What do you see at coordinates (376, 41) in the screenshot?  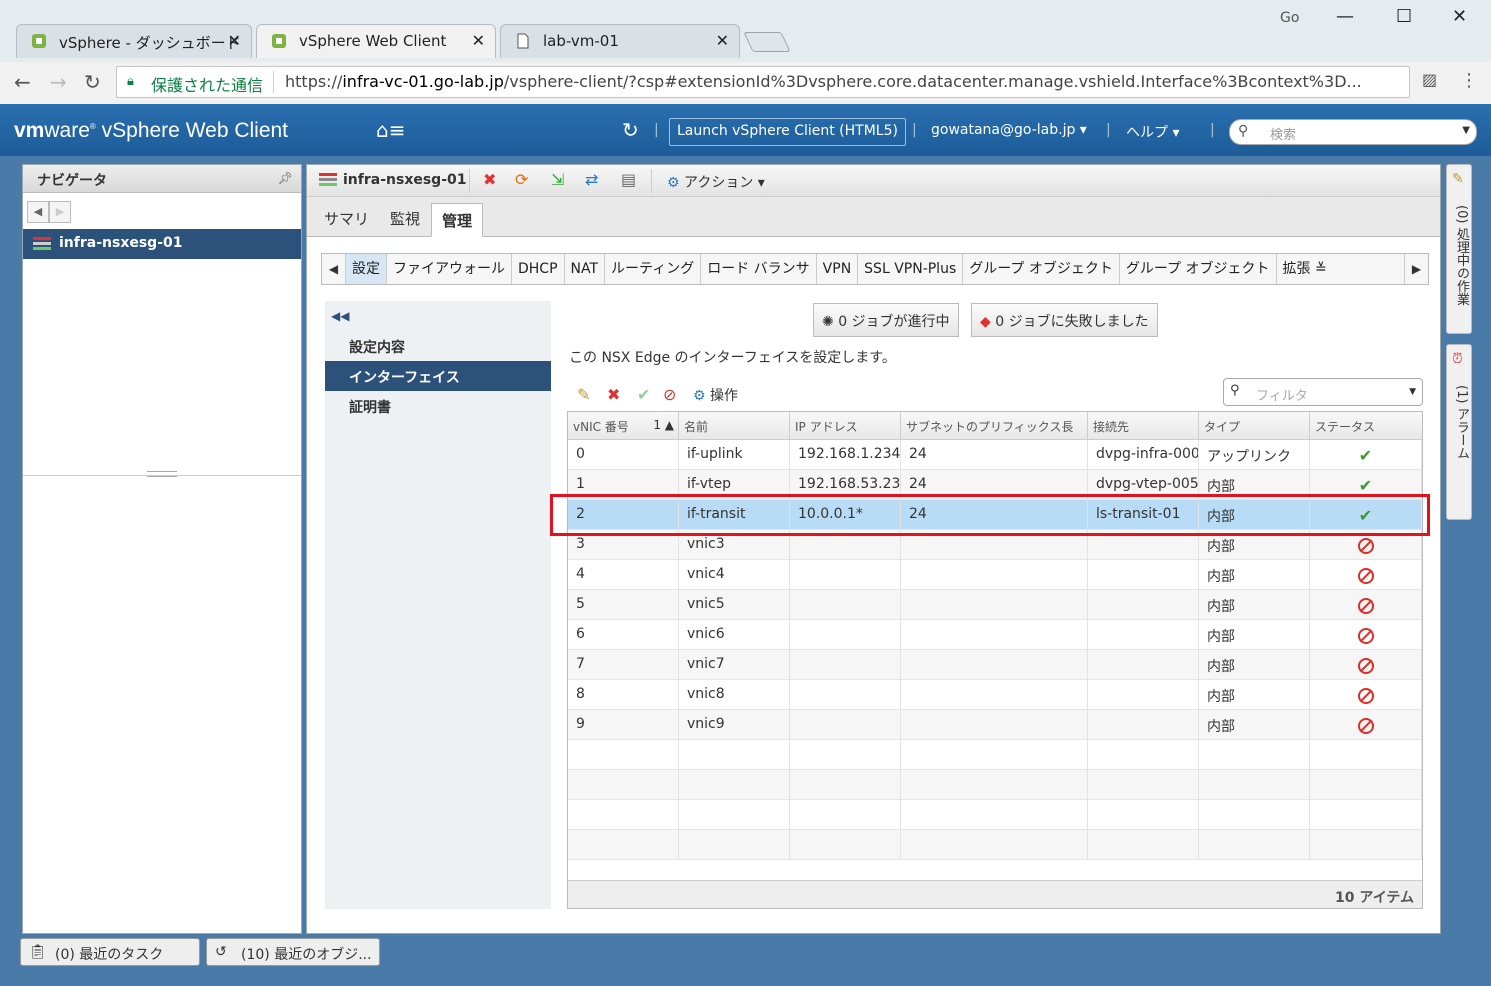 I see `browser-tab-web-client: vSphere Web Client ✕` at bounding box center [376, 41].